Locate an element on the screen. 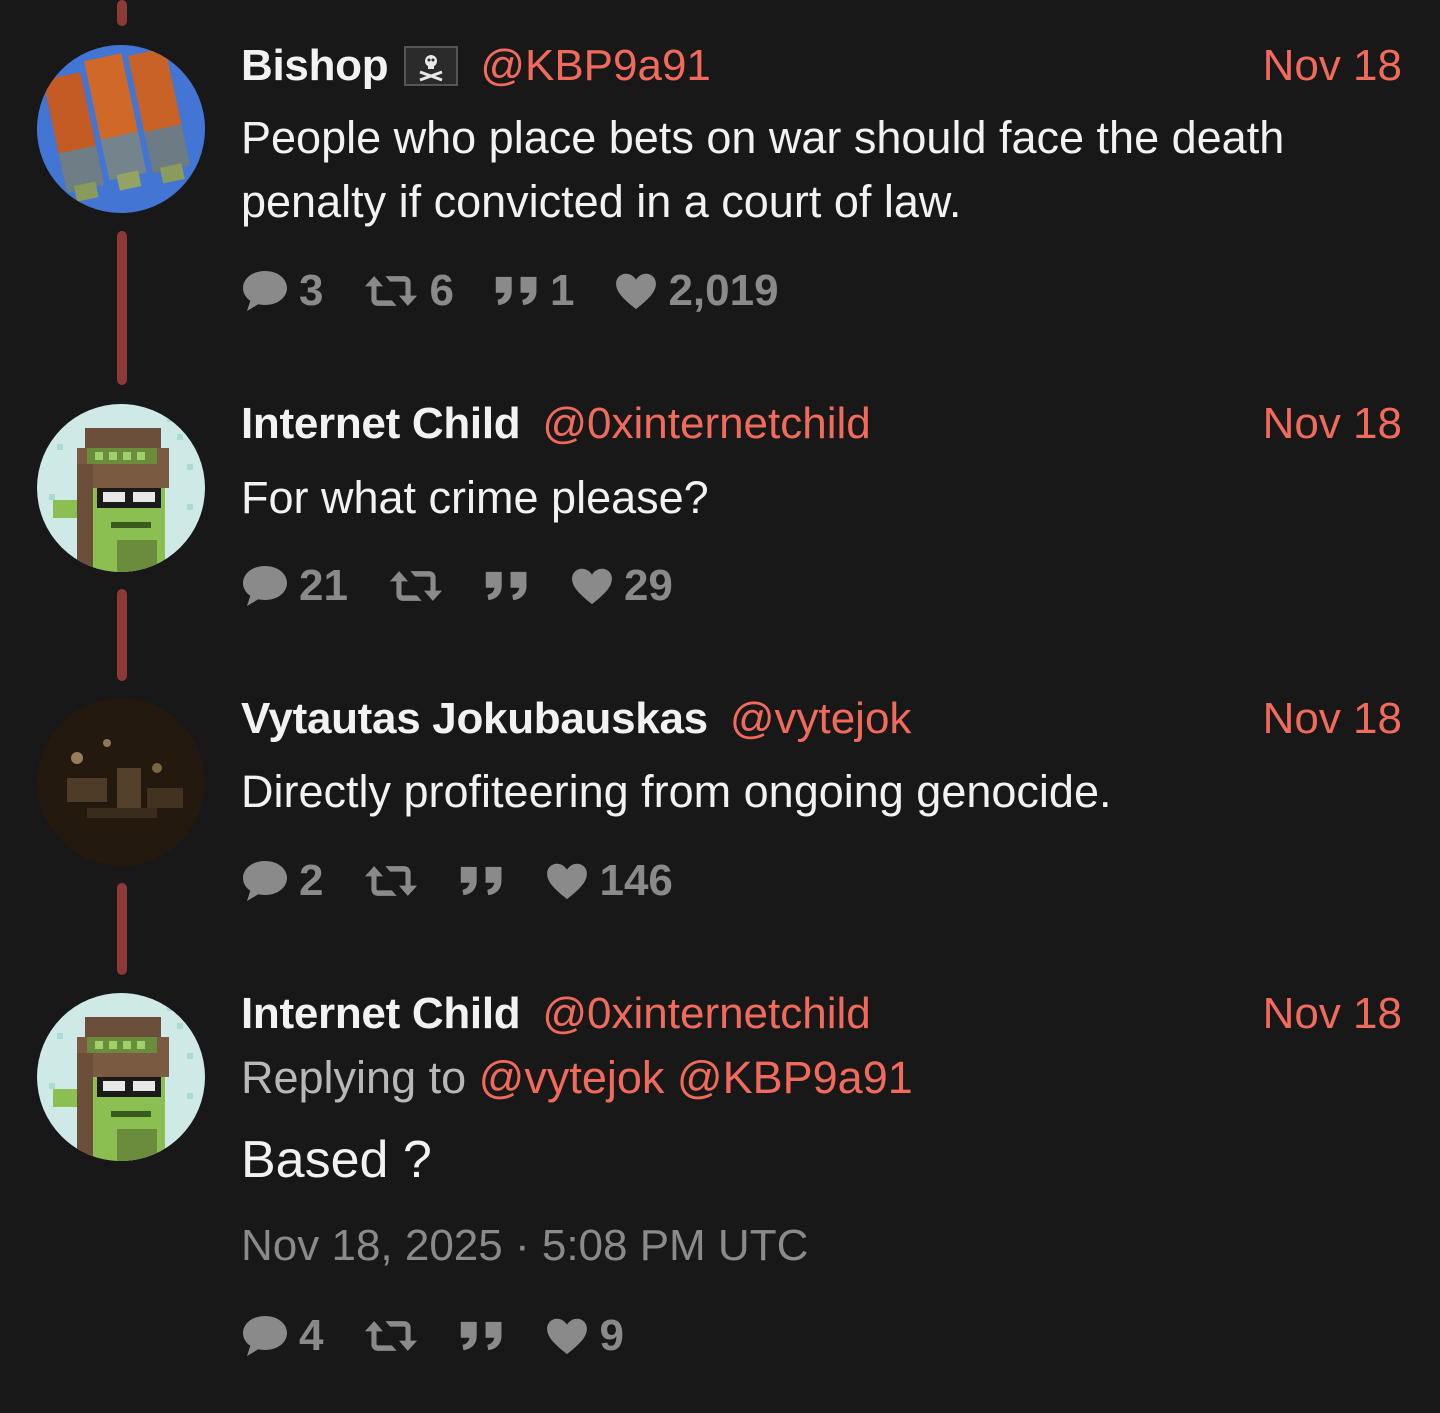 The height and width of the screenshot is (1413, 1440). display-name: Bishop is located at coordinates (315, 66).